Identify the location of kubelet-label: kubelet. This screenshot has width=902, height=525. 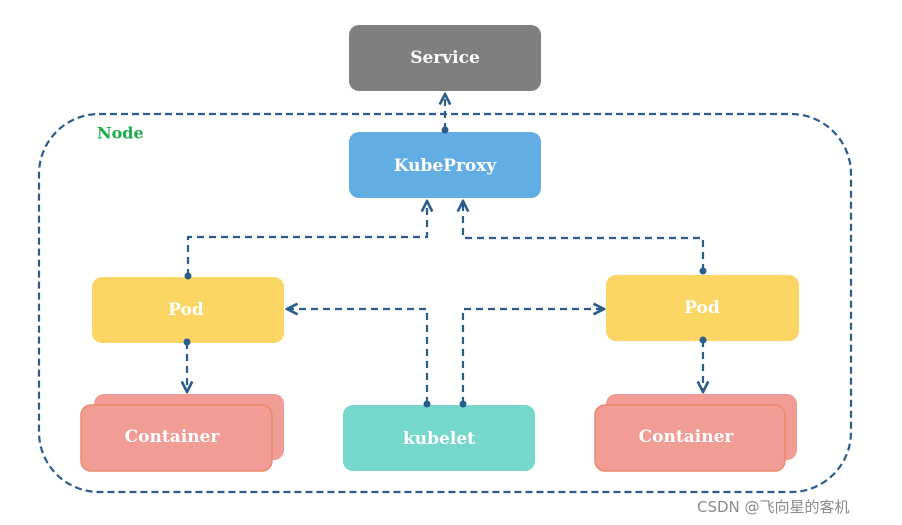
(439, 439).